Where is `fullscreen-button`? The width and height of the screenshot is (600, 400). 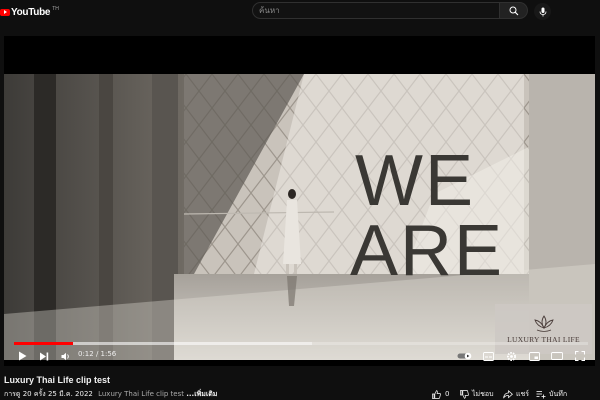 fullscreen-button is located at coordinates (580, 356).